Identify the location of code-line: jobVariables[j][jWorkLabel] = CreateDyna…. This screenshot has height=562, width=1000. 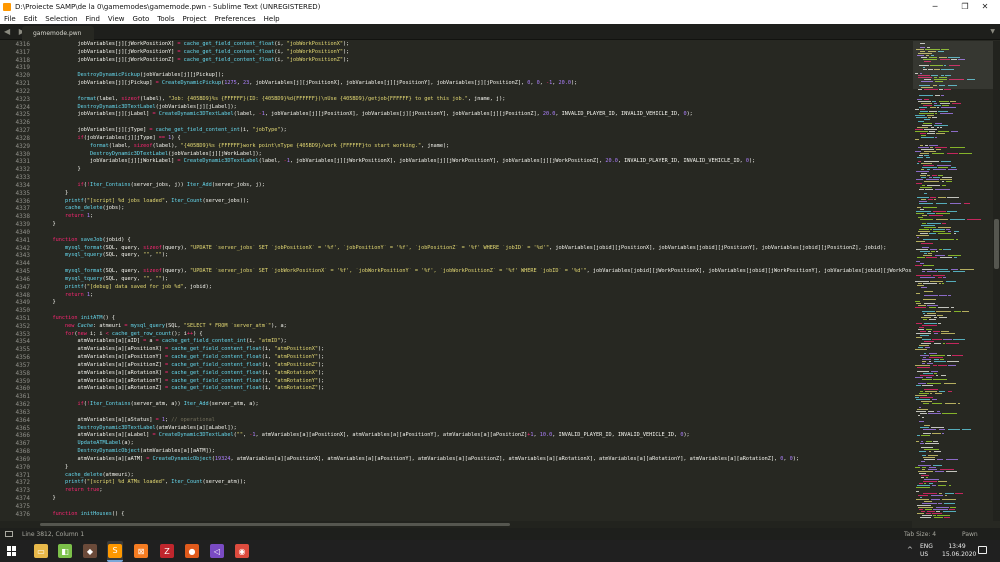
(476, 162).